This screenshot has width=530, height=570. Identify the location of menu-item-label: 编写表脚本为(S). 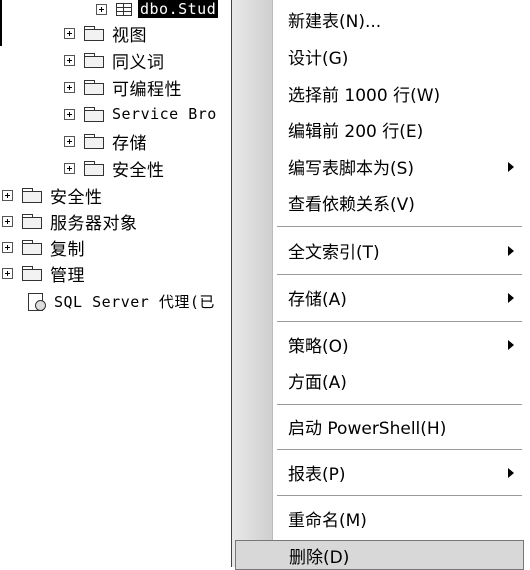
(351, 168).